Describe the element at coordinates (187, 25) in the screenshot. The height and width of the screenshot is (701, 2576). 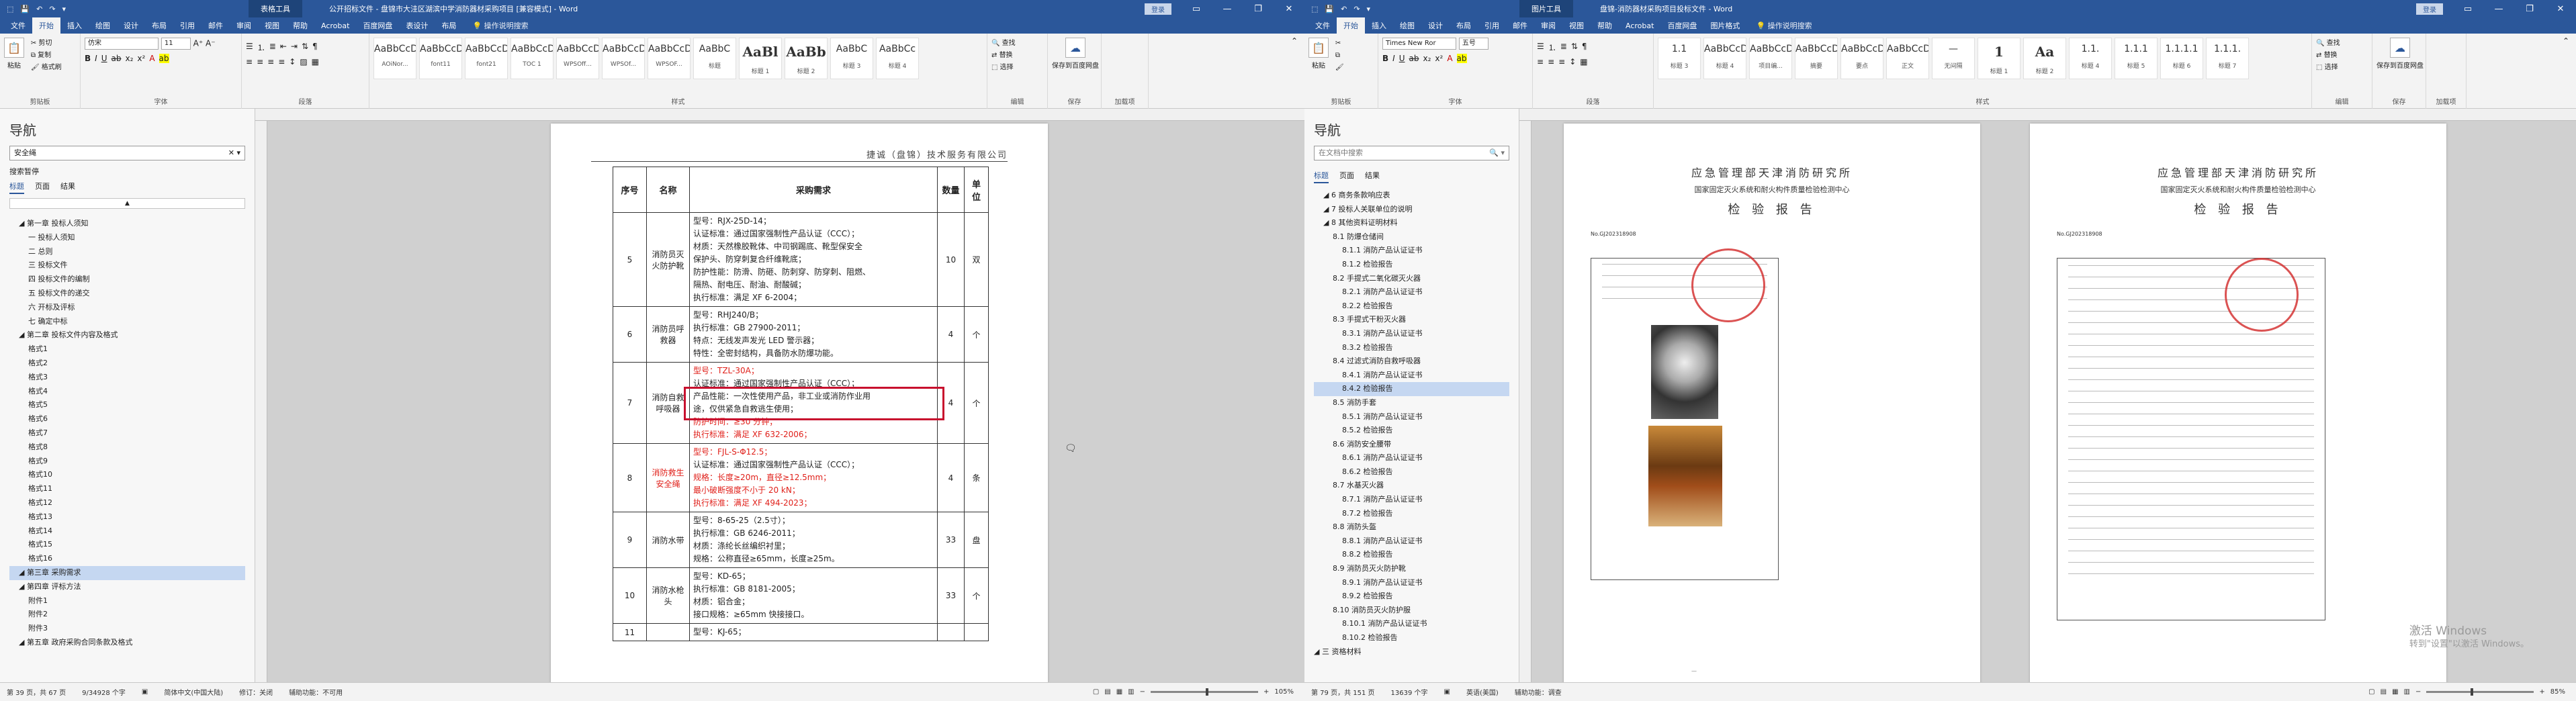
I see `tab-references: 引用` at that location.